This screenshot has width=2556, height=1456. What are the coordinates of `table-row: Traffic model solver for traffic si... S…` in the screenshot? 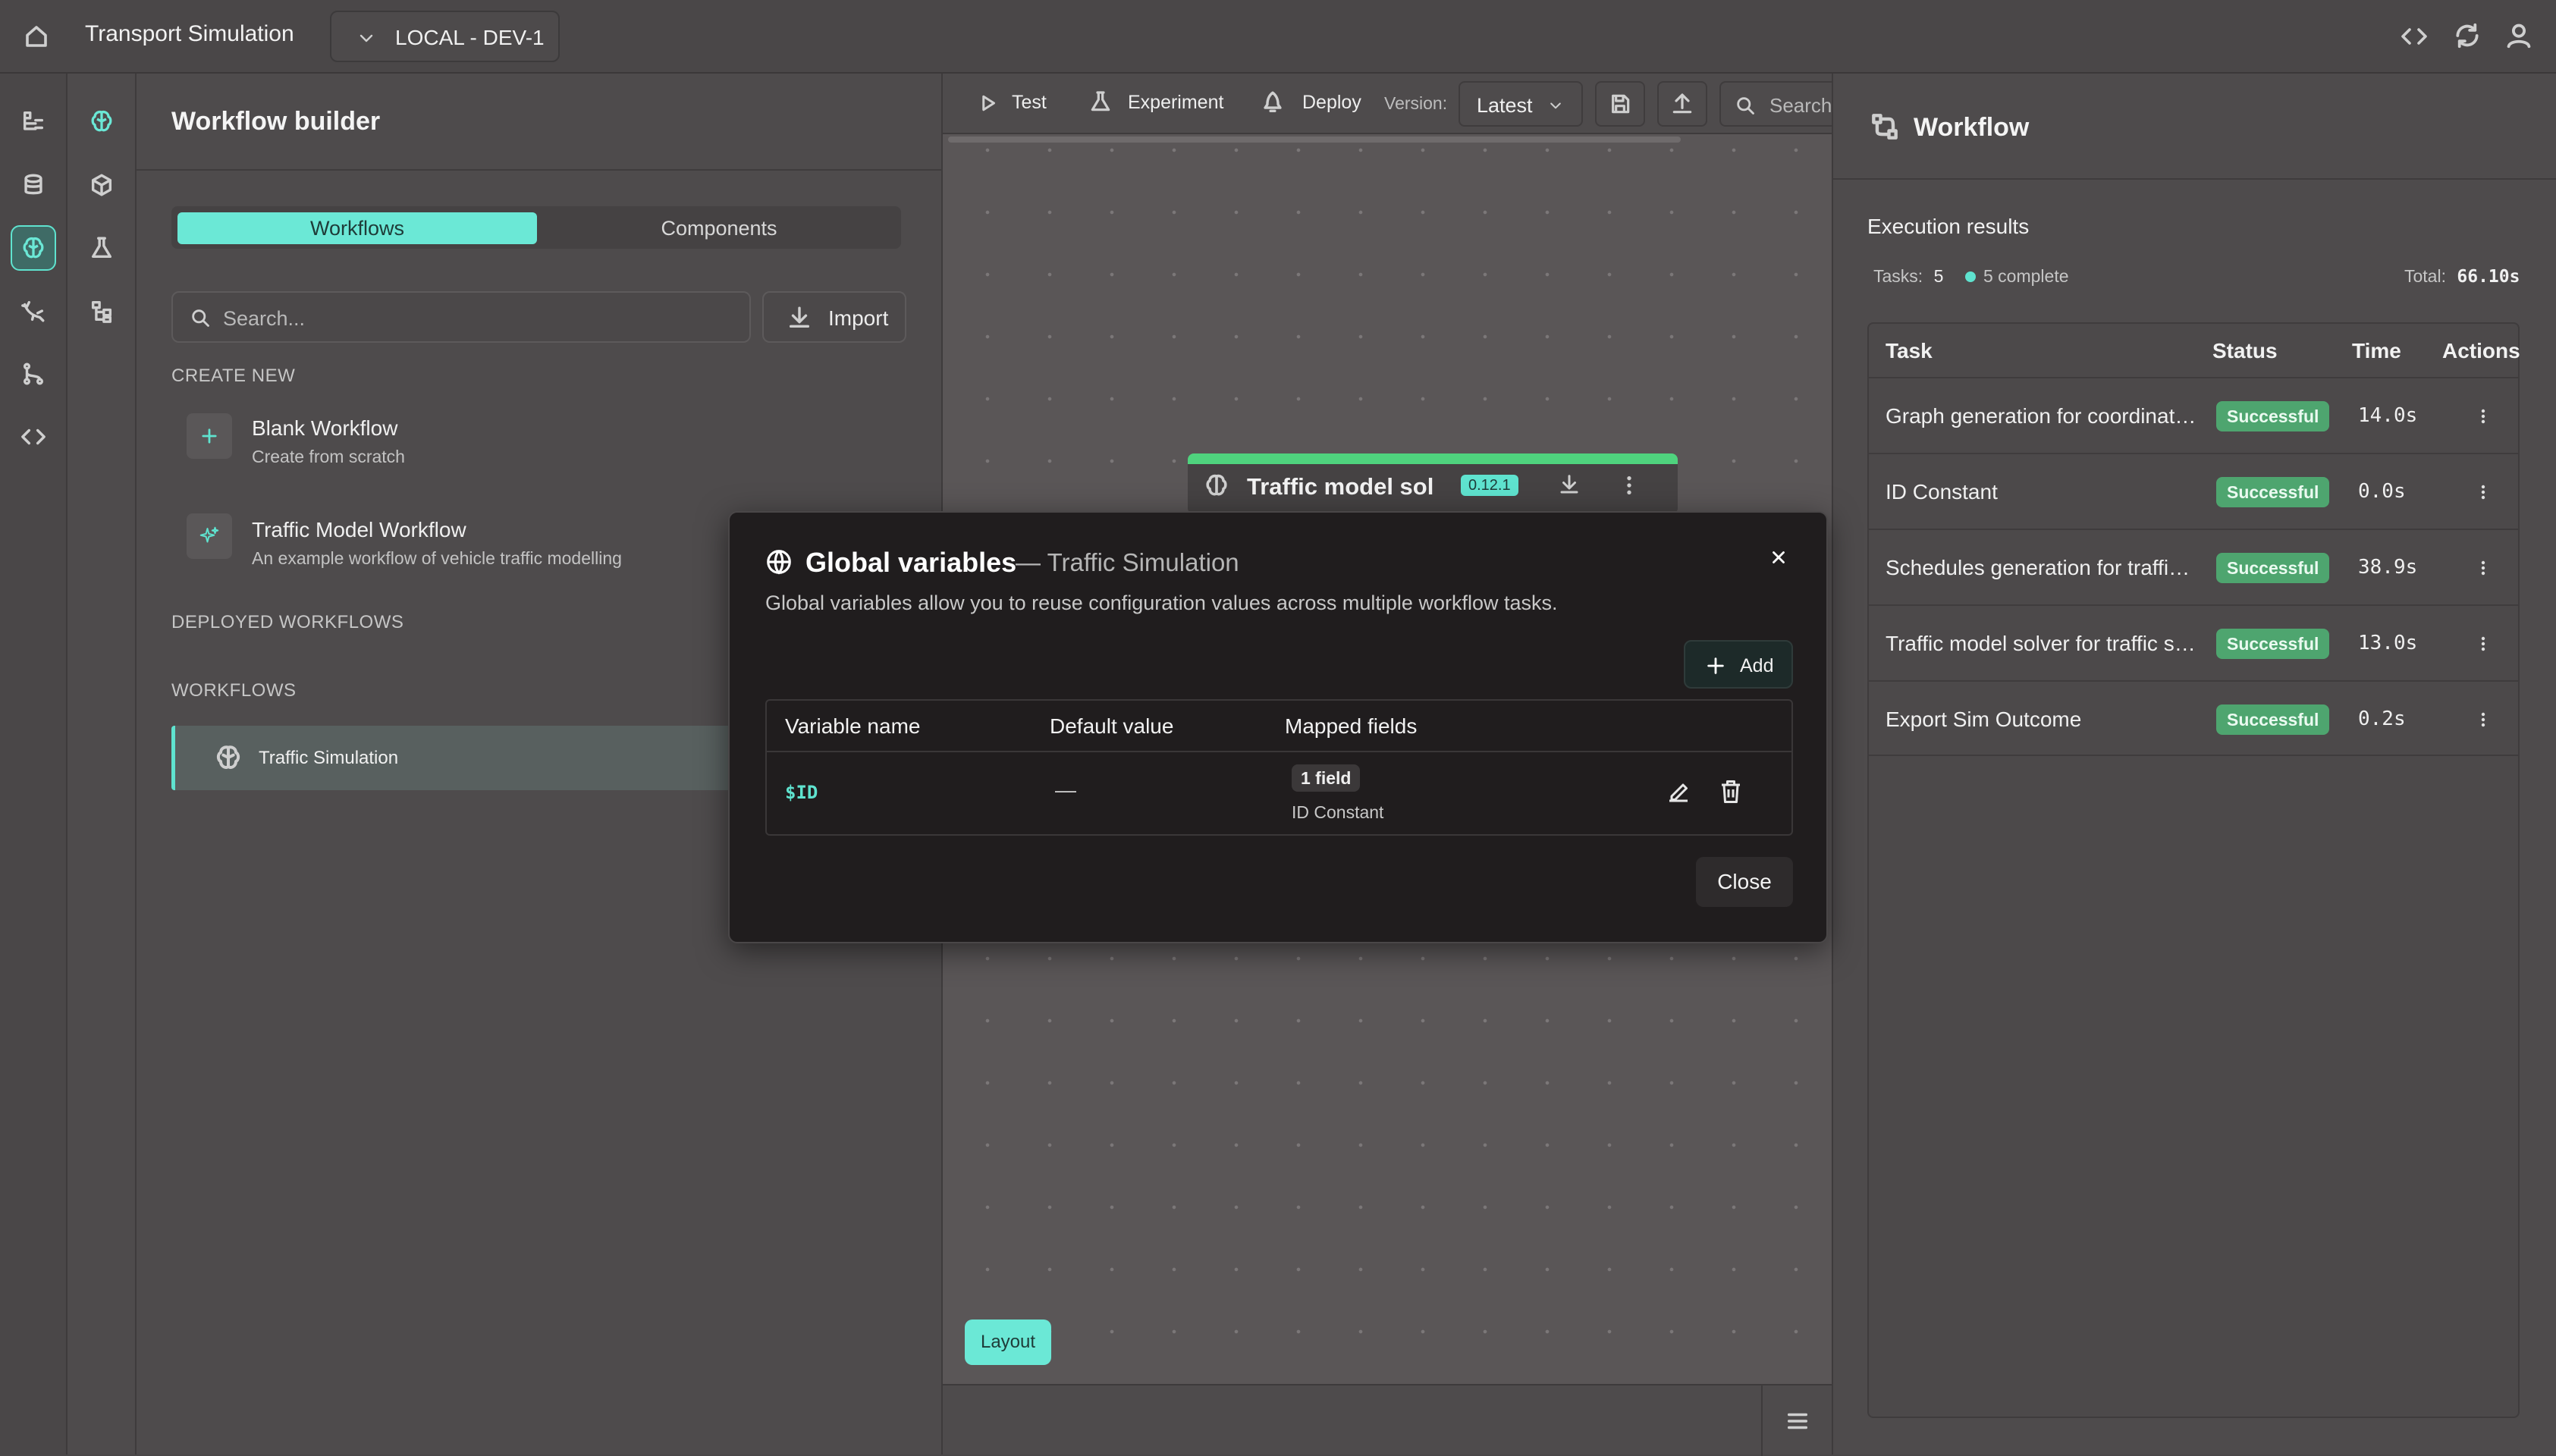 It's located at (2194, 642).